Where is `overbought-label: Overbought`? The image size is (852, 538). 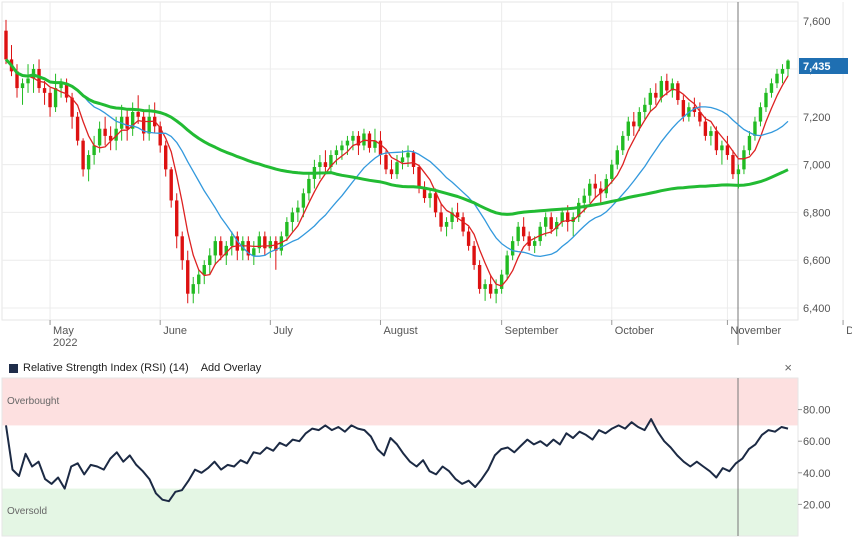
overbought-label: Overbought is located at coordinates (33, 401).